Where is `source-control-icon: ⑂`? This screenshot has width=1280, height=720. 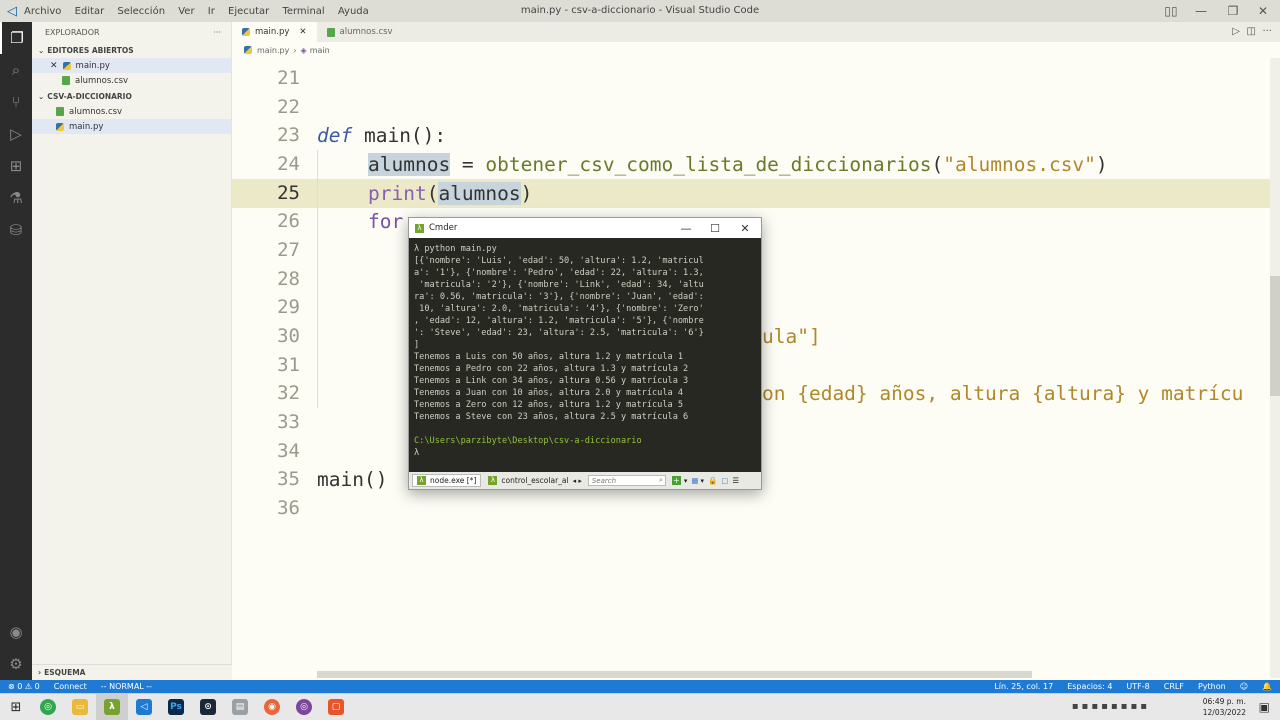
source-control-icon: ⑂ is located at coordinates (16, 102).